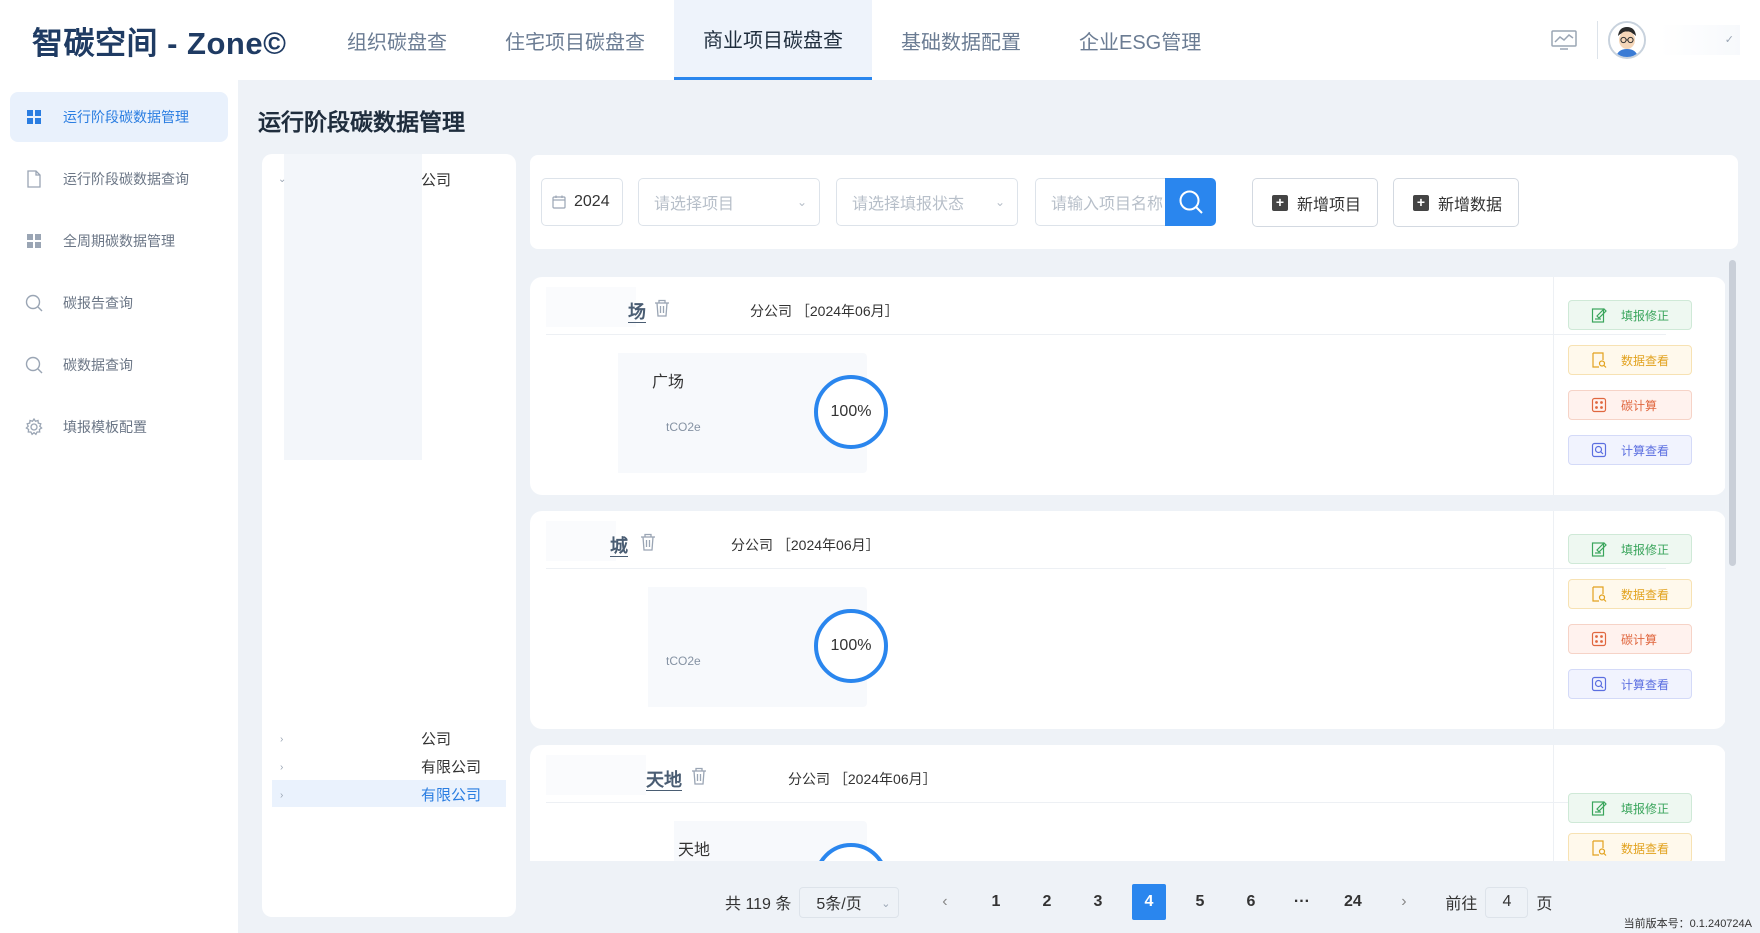 The image size is (1760, 933). What do you see at coordinates (849, 902) in the screenshot?
I see `page-size-select: 5条/页 ⌄` at bounding box center [849, 902].